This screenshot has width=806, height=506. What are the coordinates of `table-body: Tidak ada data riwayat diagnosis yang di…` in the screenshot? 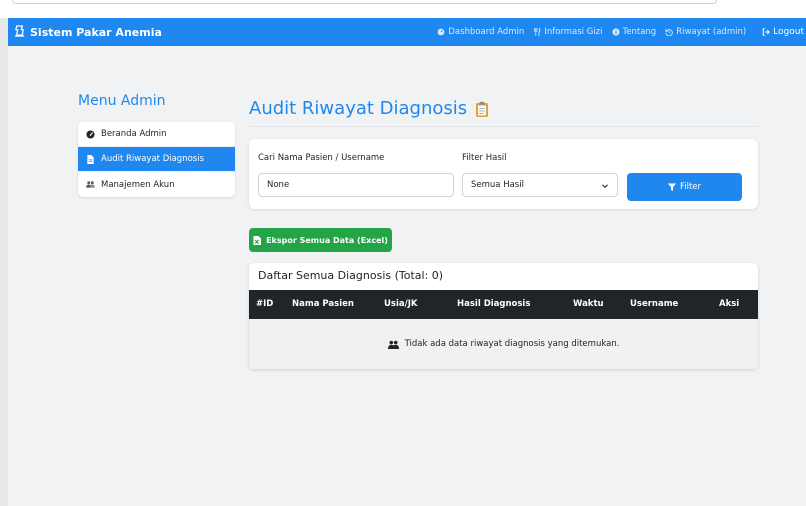 It's located at (503, 344).